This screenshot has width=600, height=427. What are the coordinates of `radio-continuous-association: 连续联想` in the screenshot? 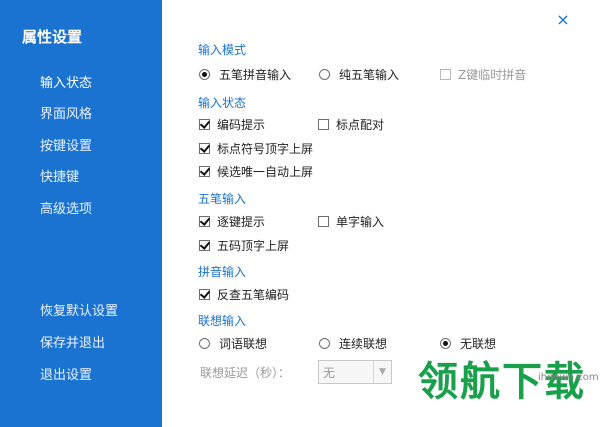 It's located at (353, 343).